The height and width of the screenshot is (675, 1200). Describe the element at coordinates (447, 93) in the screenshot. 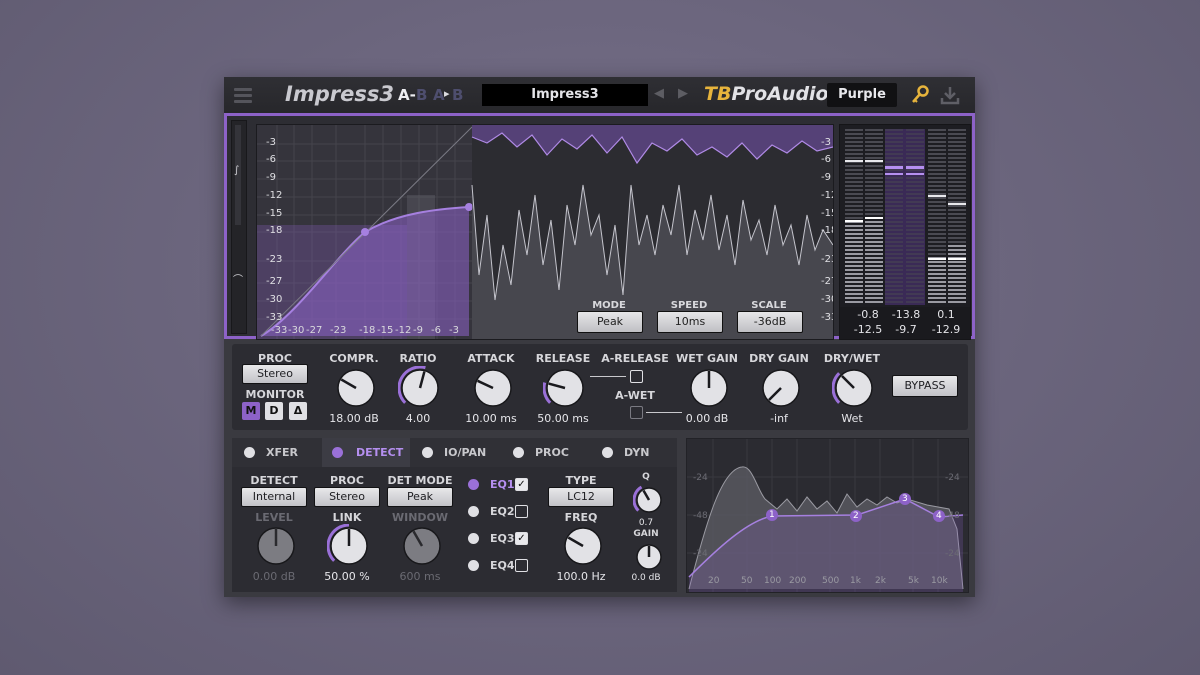

I see `ab-copy-arrow-icon: ▸` at that location.